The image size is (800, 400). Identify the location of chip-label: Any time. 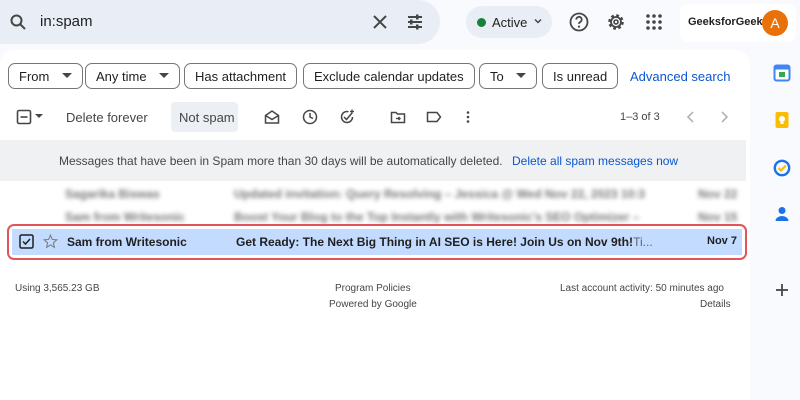
(121, 76).